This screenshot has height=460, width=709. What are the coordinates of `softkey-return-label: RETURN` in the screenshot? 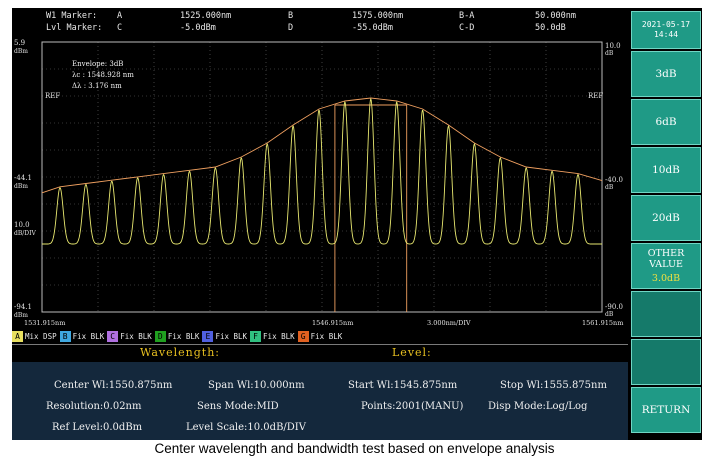 It's located at (666, 410).